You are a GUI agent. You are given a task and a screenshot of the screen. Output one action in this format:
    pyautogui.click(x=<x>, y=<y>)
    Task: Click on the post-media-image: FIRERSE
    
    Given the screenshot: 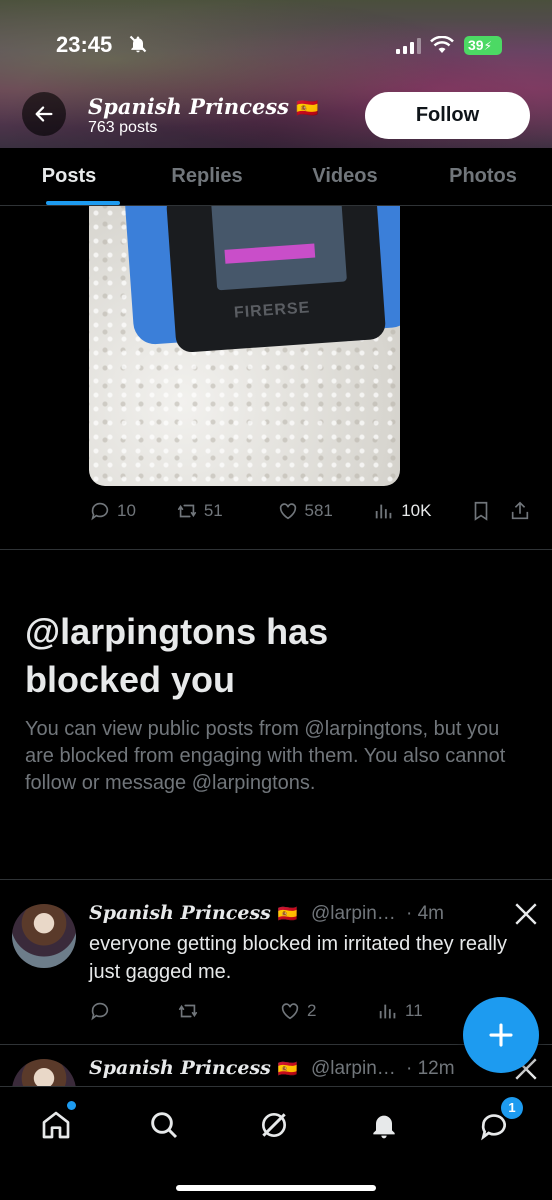 What is the action you would take?
    pyautogui.click(x=244, y=346)
    